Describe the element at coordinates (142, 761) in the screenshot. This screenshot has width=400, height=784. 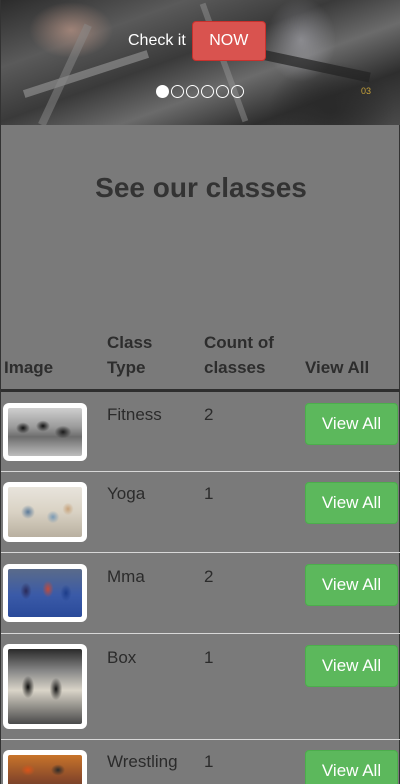
I see `class-type: Wrestling` at that location.